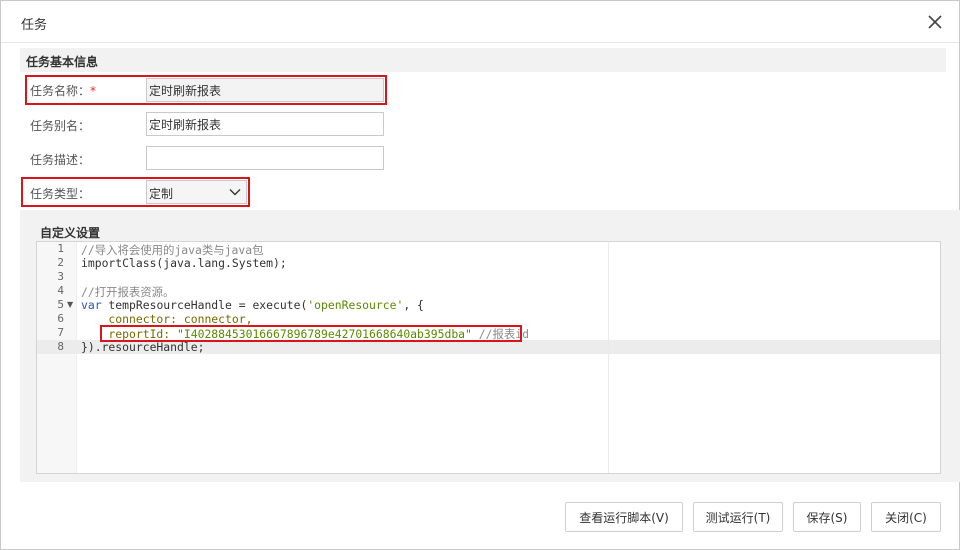  Describe the element at coordinates (91, 305) in the screenshot. I see `code-keyword: var` at that location.